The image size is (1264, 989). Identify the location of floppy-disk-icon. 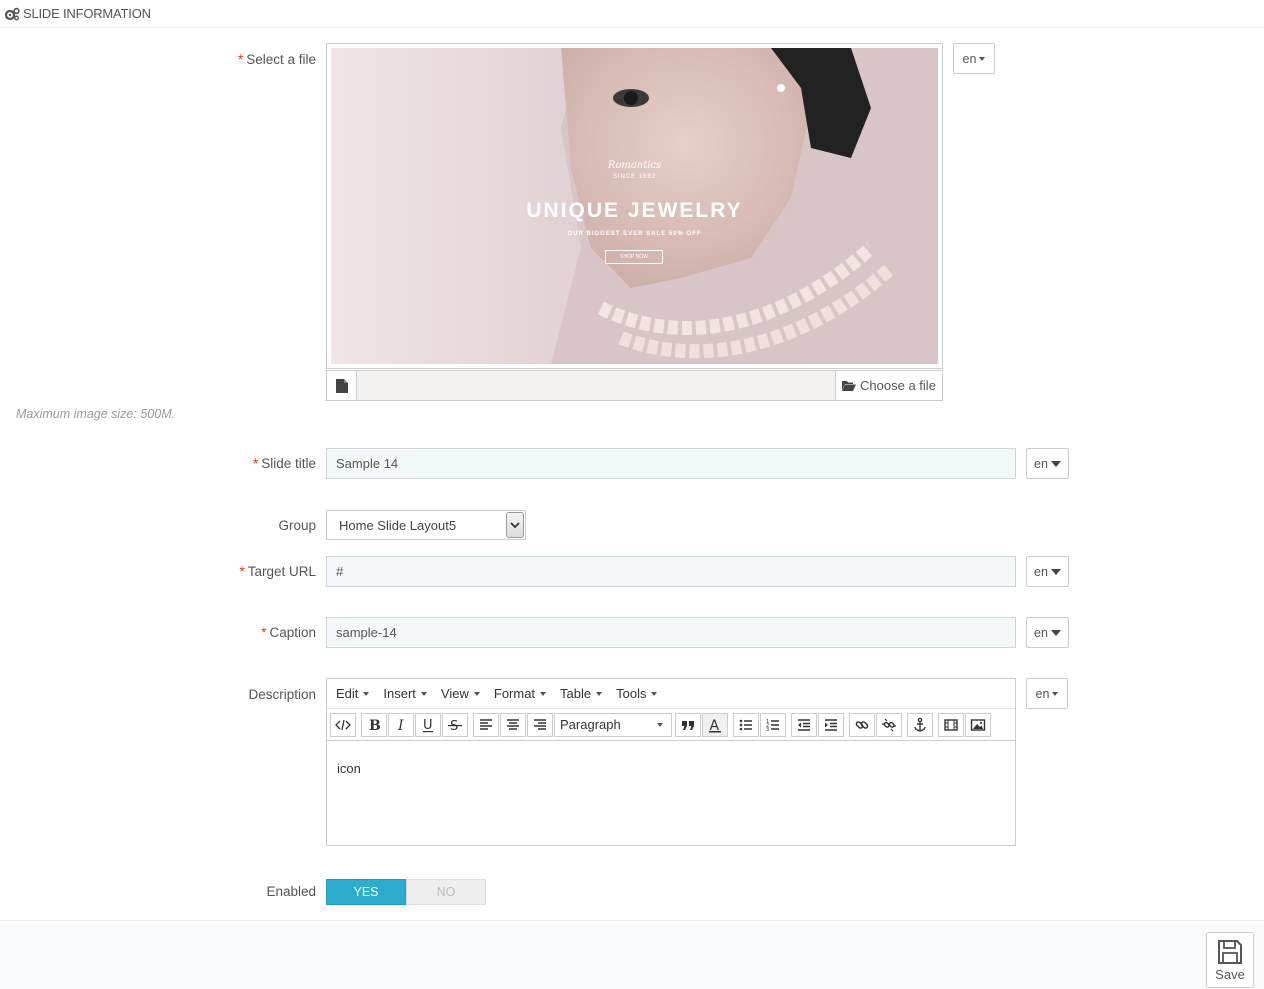
(1230, 951).